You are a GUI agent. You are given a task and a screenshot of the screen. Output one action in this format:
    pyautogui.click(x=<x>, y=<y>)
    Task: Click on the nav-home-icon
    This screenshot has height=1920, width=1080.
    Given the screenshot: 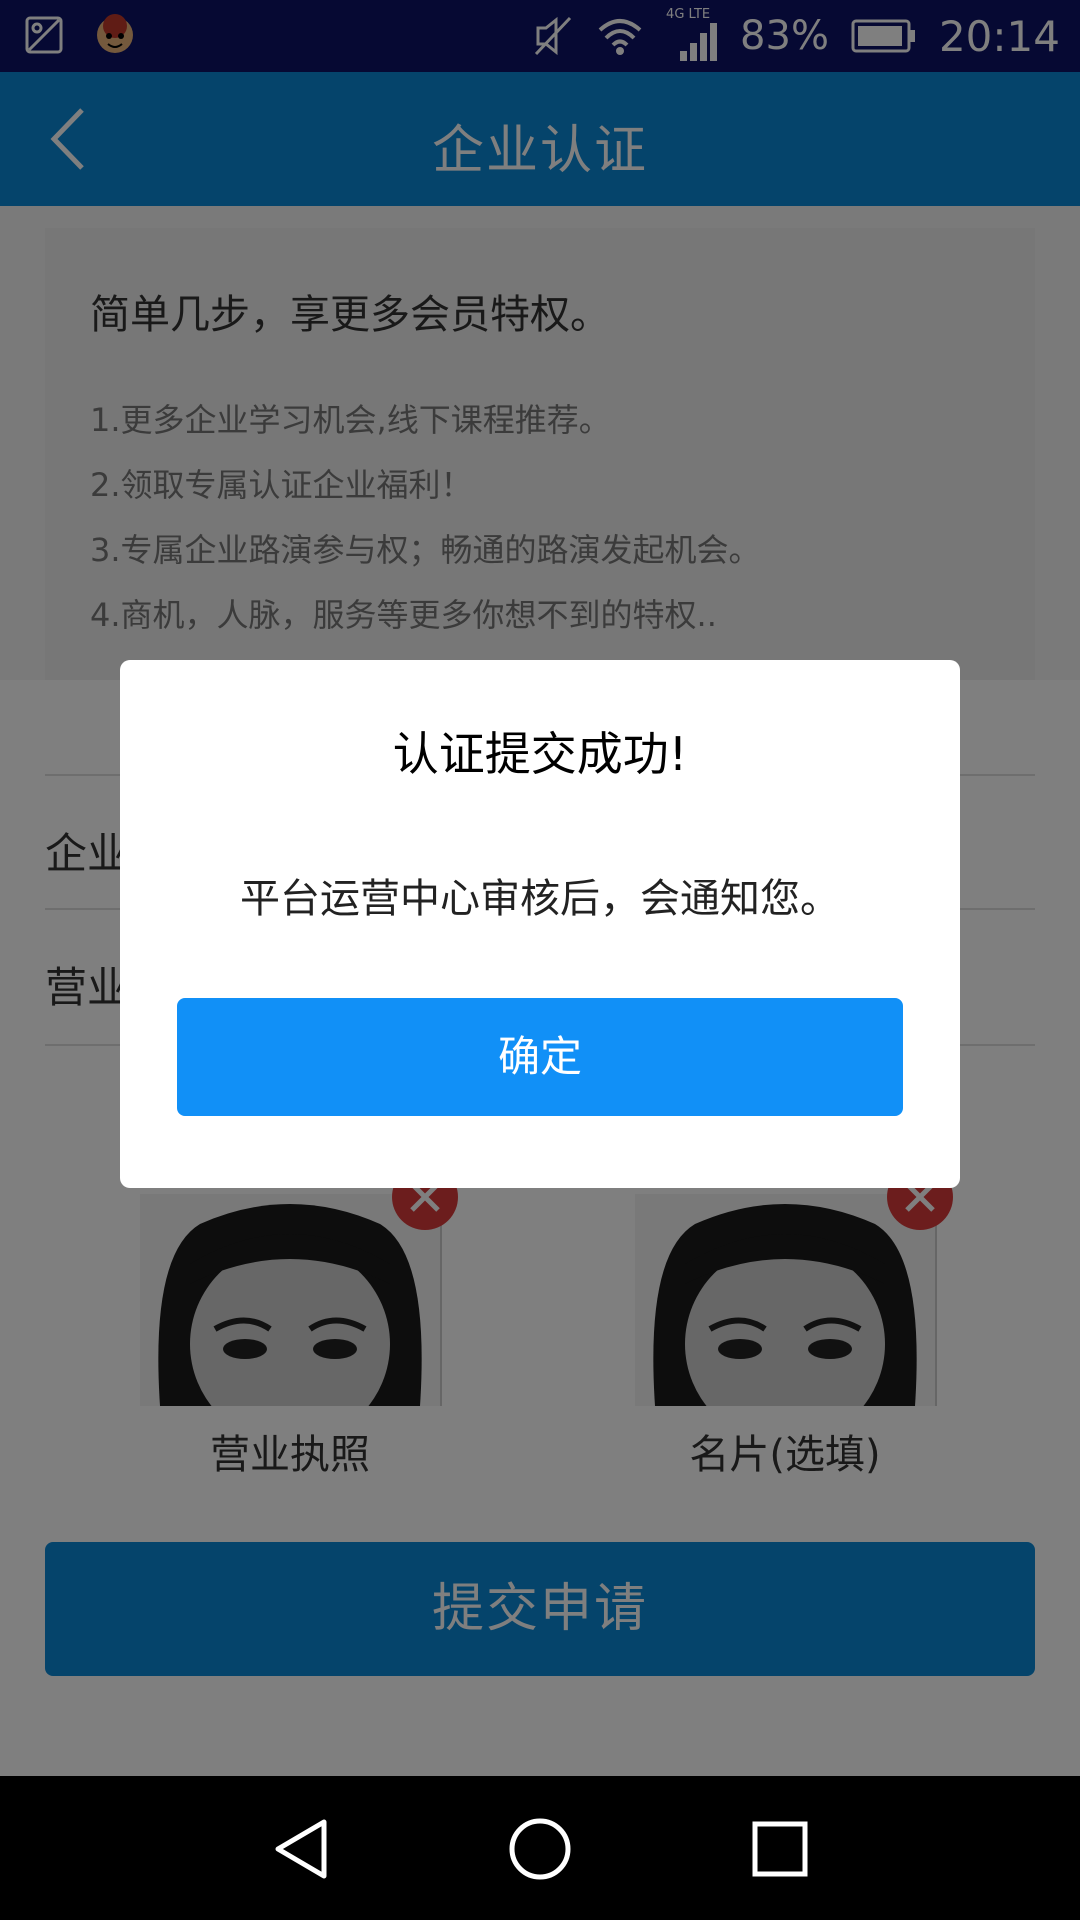 What is the action you would take?
    pyautogui.click(x=540, y=1849)
    